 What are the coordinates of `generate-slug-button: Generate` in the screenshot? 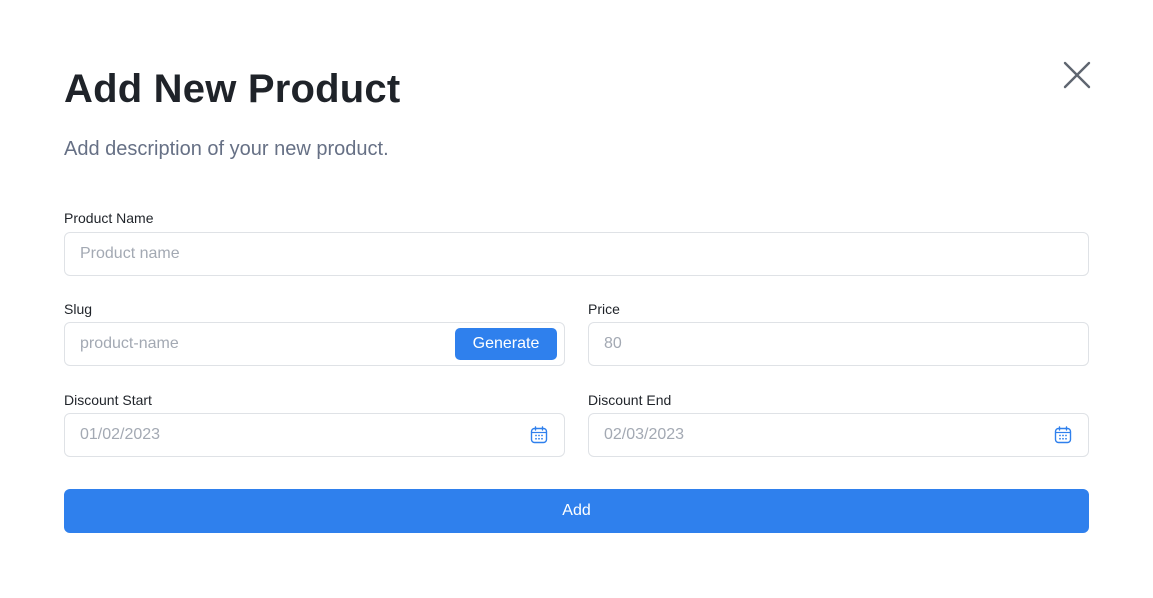 It's located at (506, 344).